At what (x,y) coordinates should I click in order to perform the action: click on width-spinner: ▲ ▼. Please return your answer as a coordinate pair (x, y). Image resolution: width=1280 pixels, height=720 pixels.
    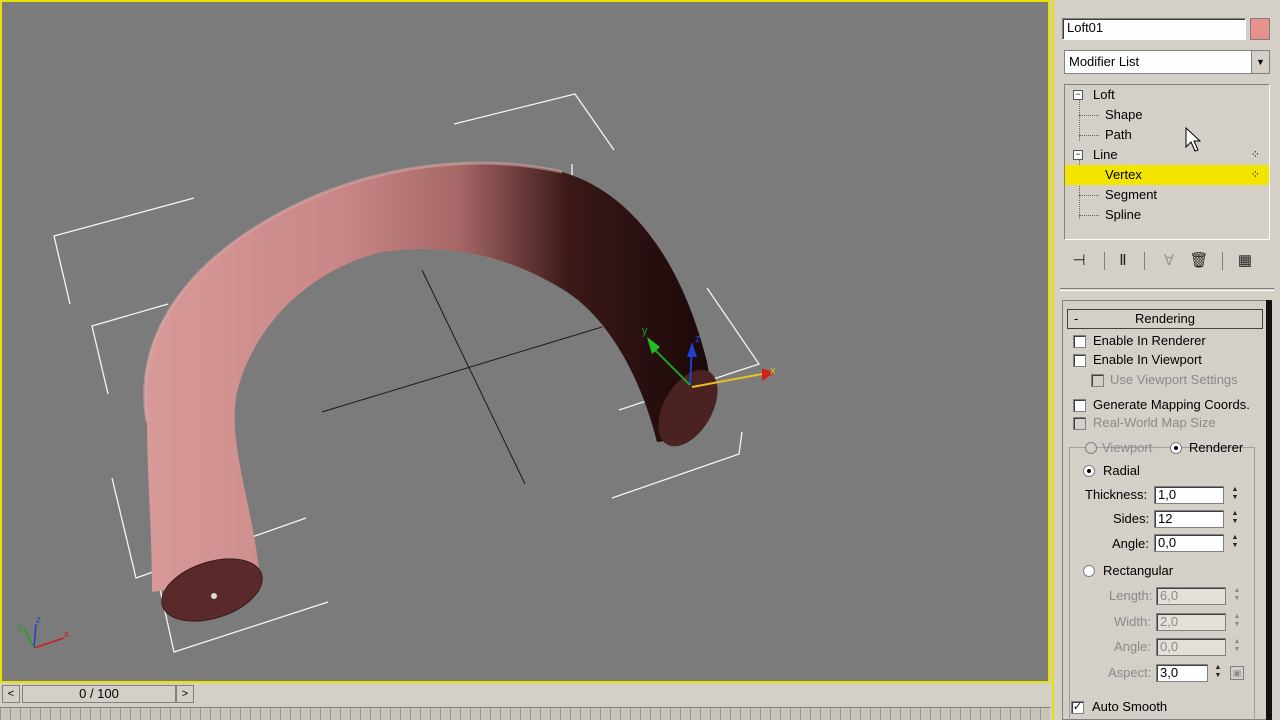
    Looking at the image, I should click on (1237, 622).